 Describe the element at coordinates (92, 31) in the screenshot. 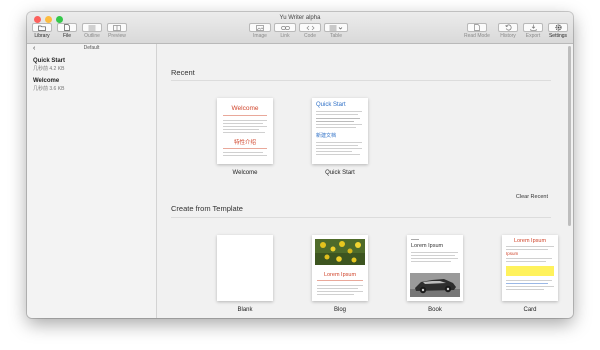

I see `outline-button: Outline` at that location.